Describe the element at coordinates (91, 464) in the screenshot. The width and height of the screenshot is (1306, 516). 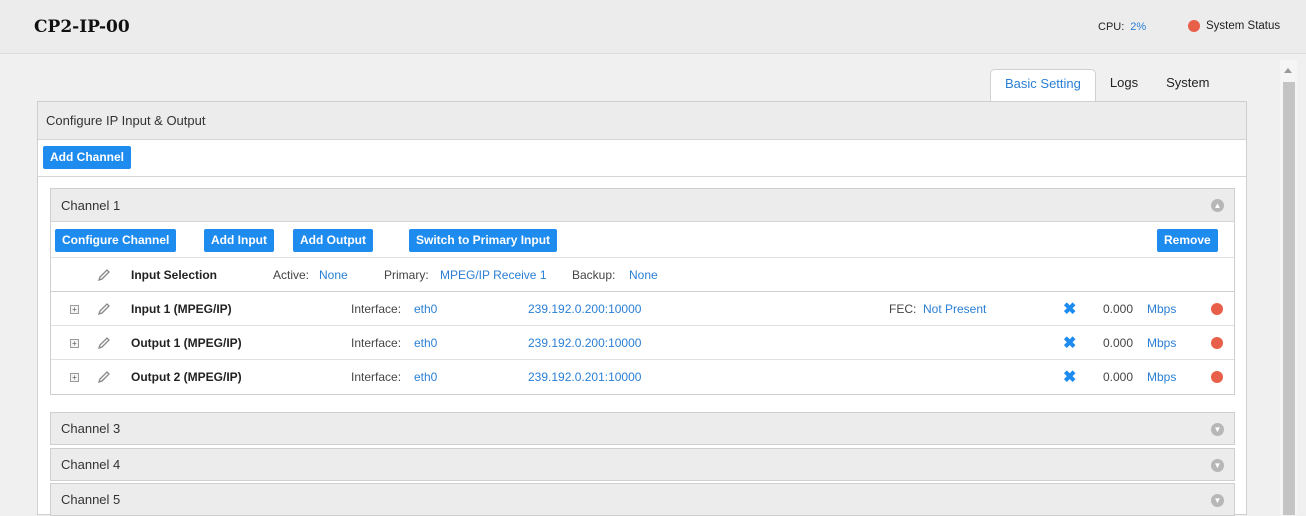
I see `channel-4-title: Channel 4` at that location.